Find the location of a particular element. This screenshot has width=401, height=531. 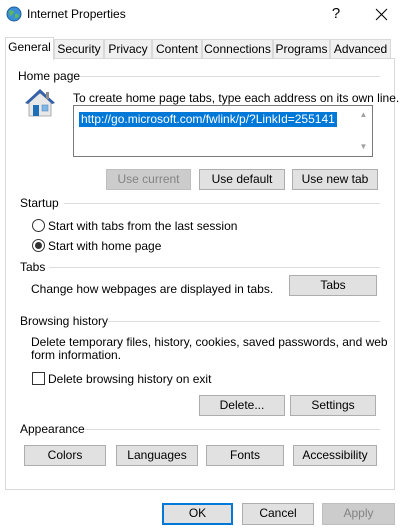

scroll-up-arrow-icon: ▲ is located at coordinates (363, 115).